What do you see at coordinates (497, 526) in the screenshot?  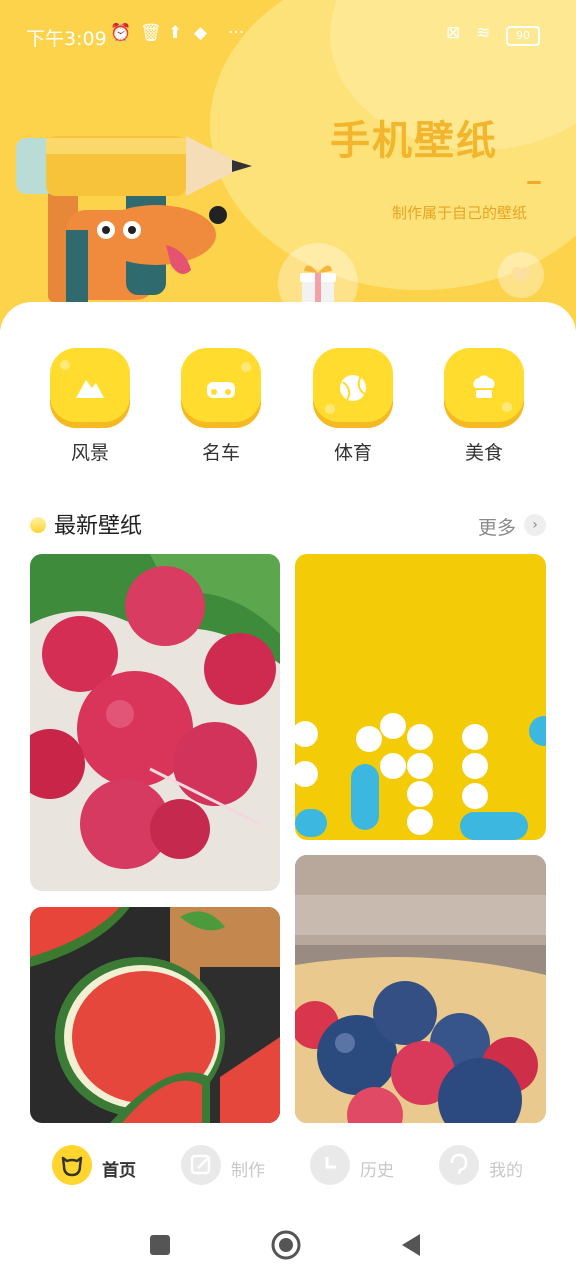 I see `more-link: 更多` at bounding box center [497, 526].